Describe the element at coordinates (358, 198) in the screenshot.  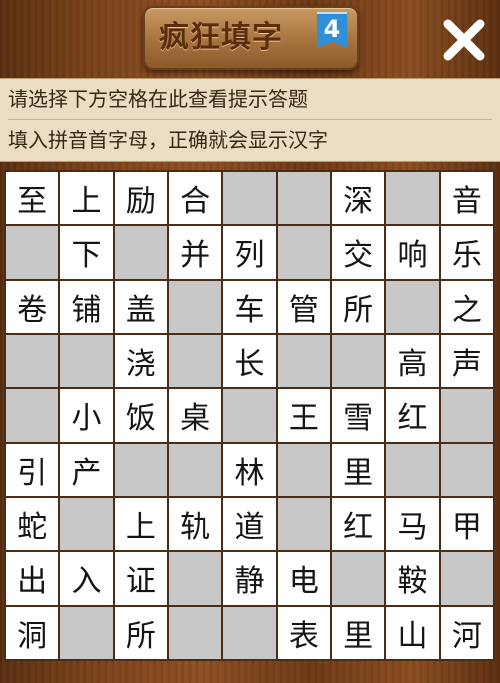
I see `grid-cell-filled: 深` at that location.